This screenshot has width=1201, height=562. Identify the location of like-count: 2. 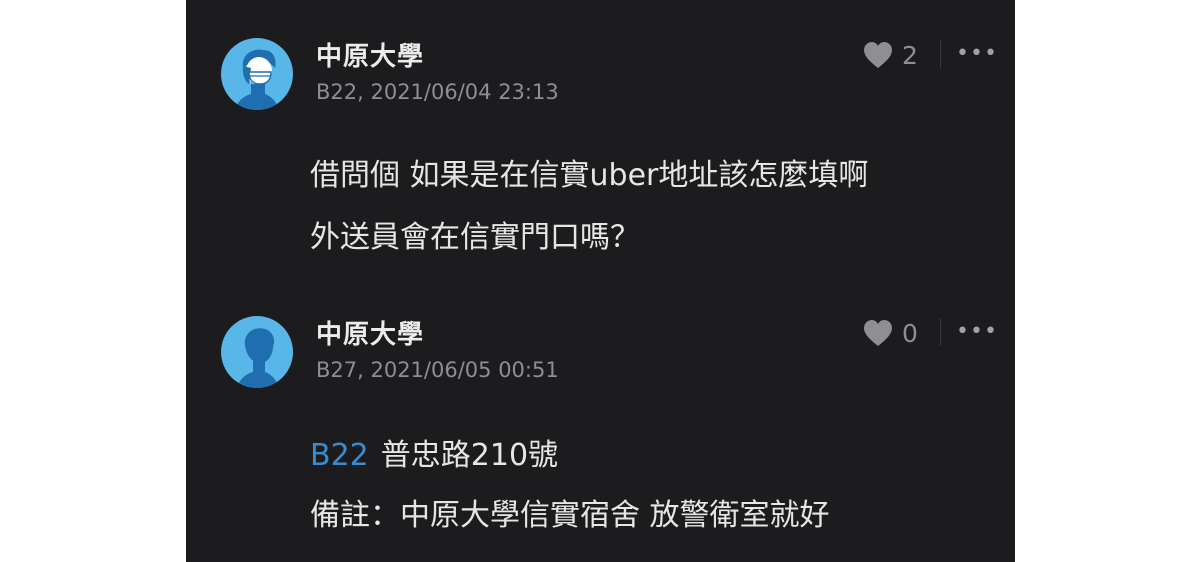
(910, 55).